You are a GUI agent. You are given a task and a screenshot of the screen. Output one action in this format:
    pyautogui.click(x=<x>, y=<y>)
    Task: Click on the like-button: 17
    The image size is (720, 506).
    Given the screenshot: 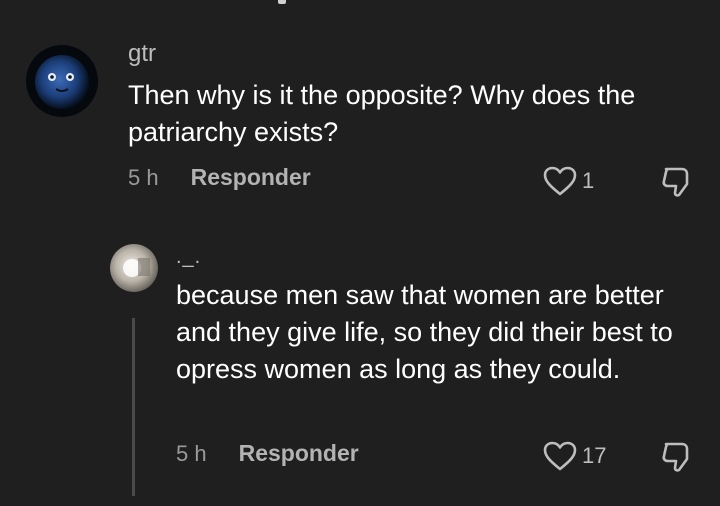 What is the action you would take?
    pyautogui.click(x=574, y=456)
    